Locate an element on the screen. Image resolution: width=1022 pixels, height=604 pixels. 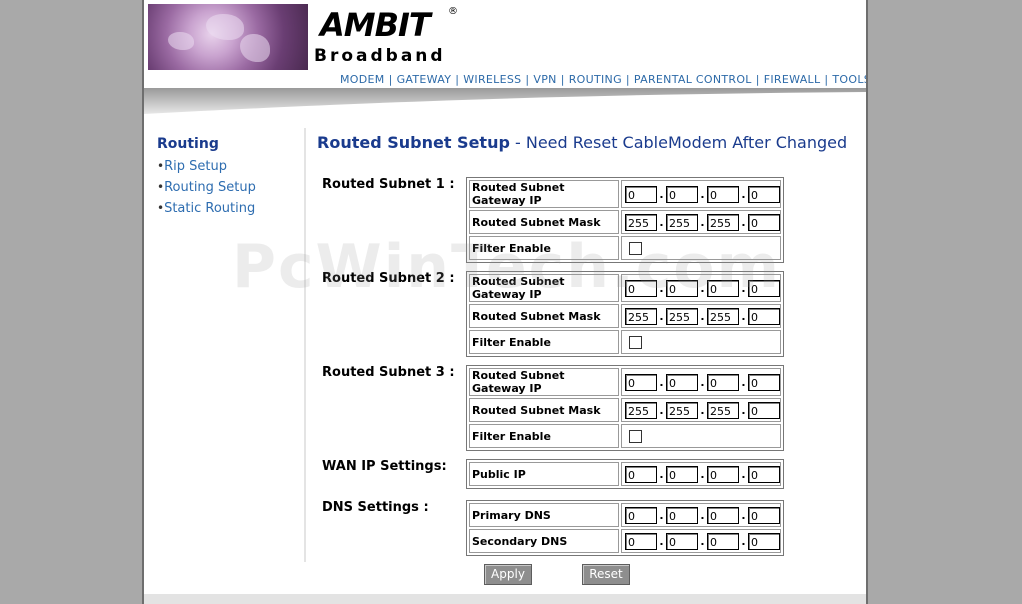
subnet-3-label: Routed Subnet 3 : is located at coordinates (388, 372).